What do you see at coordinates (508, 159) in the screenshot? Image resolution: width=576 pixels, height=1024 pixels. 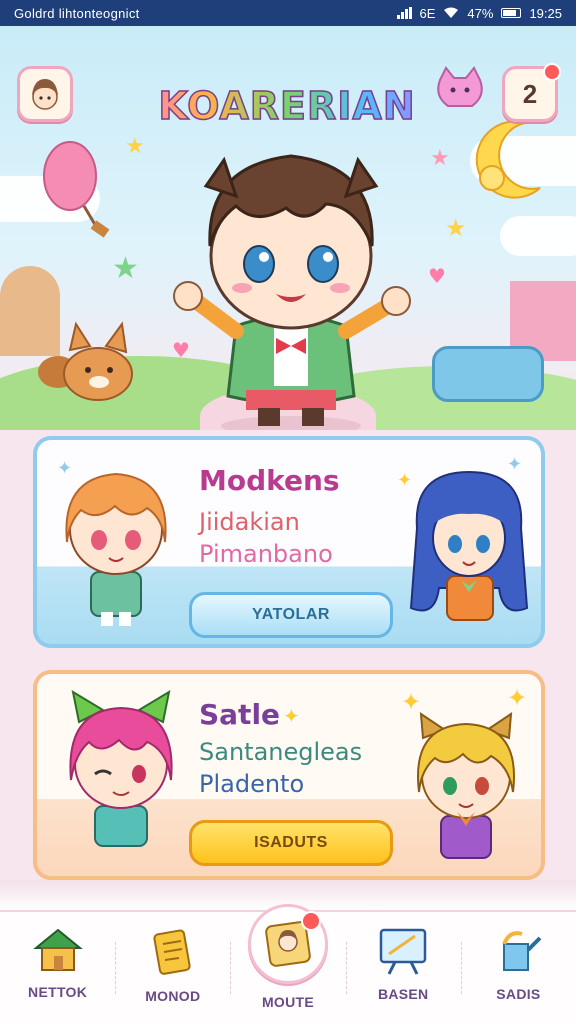 I see `moon-icon` at bounding box center [508, 159].